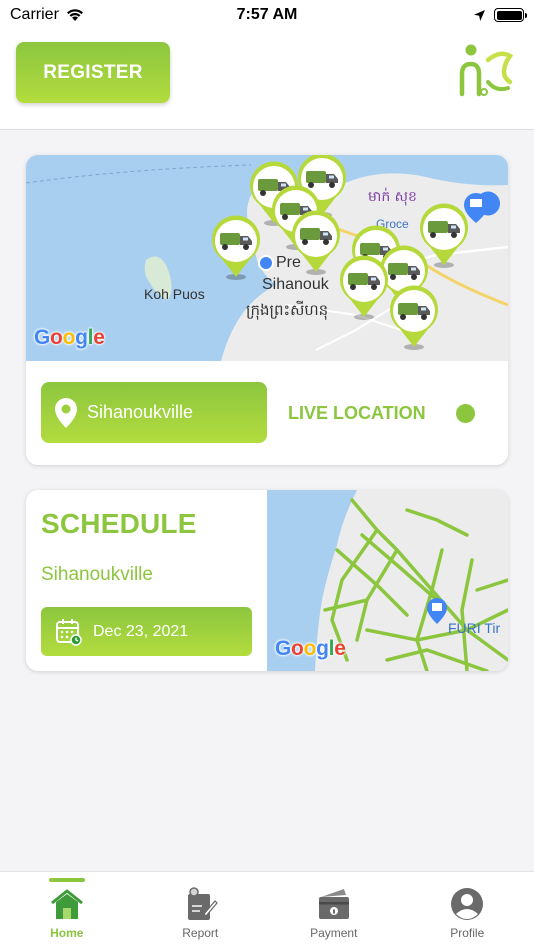 The image size is (534, 950). I want to click on tab-profile: Profile, so click(467, 911).